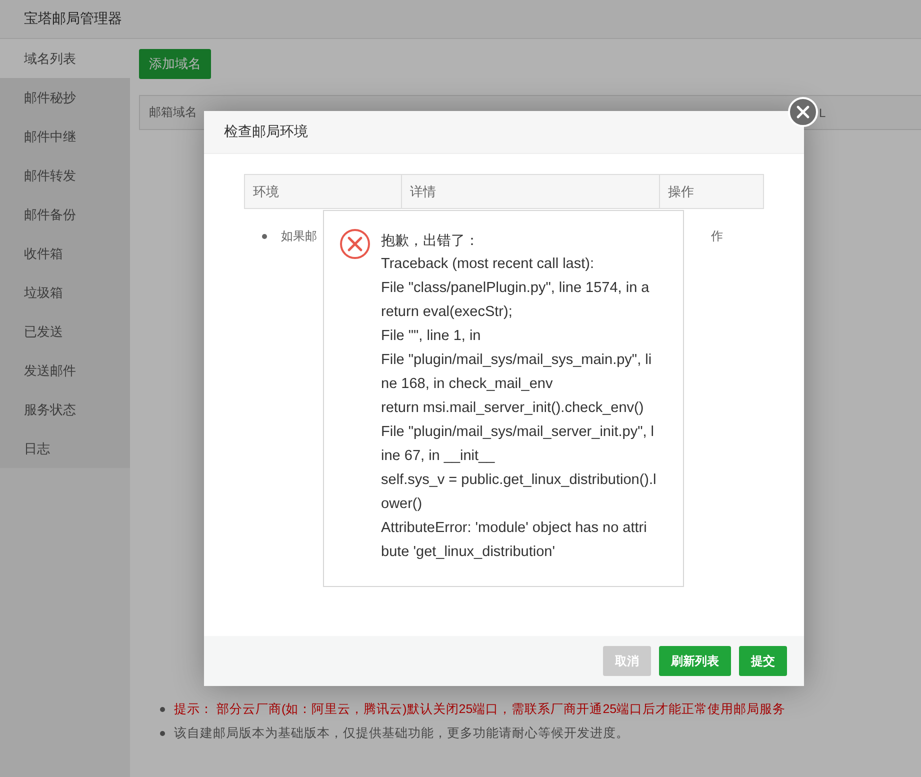  What do you see at coordinates (488, 264) in the screenshot?
I see `error-line: Traceback (most recent call last):` at bounding box center [488, 264].